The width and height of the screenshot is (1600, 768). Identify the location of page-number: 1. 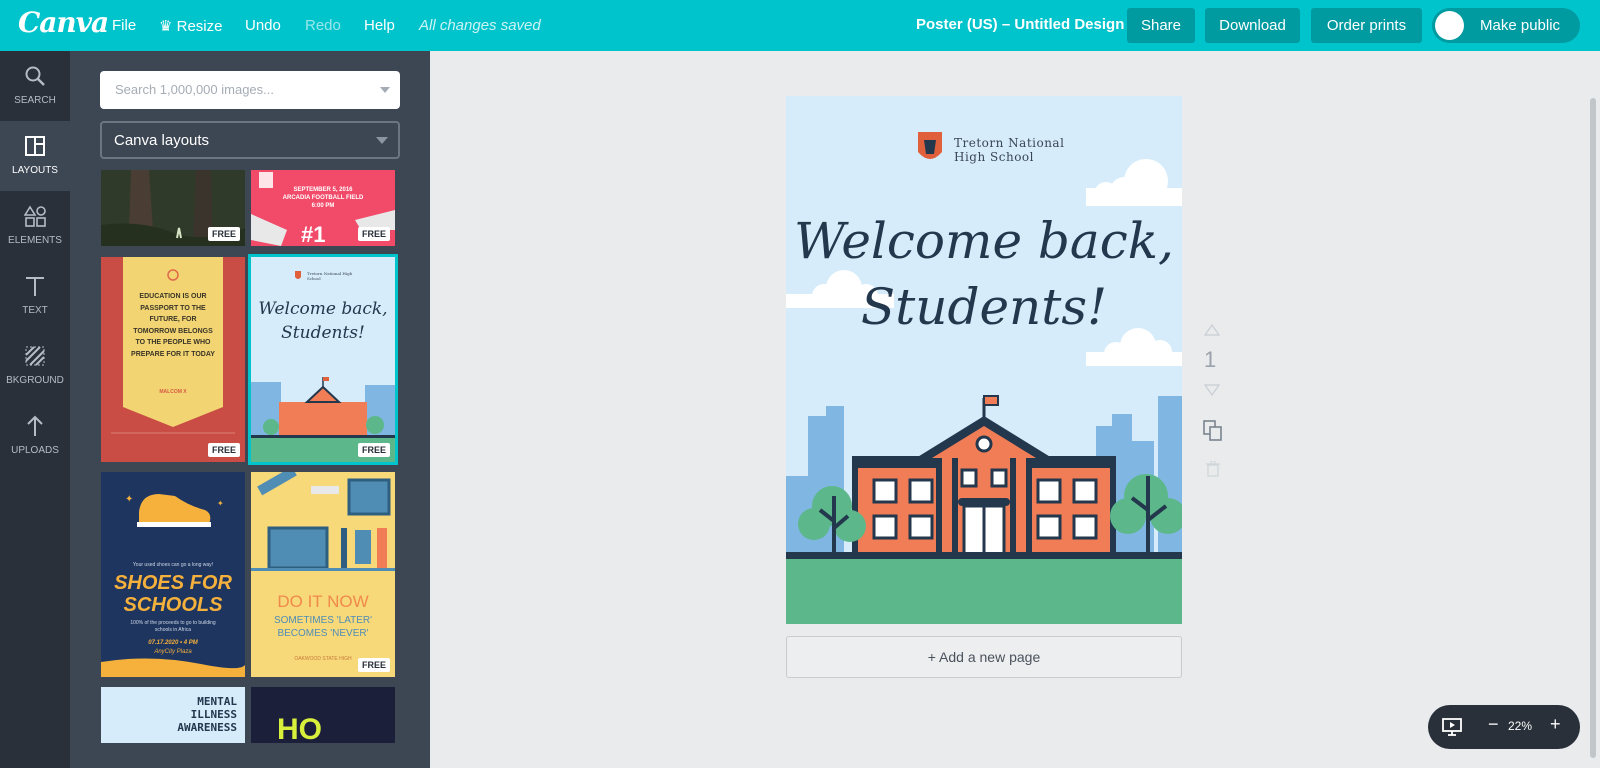
(1210, 359).